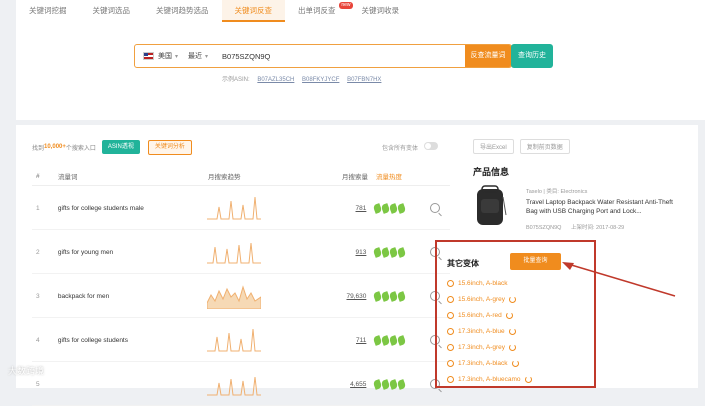 The image size is (705, 406). I want to click on watermark: 大数跨境, so click(26, 371).